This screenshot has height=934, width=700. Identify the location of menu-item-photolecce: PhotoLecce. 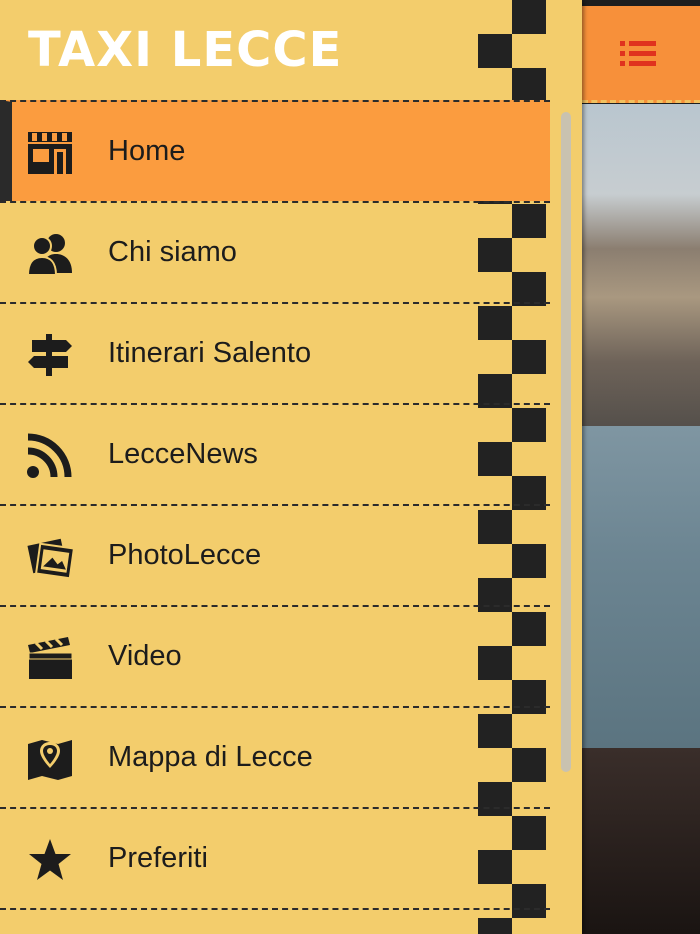
(275, 554).